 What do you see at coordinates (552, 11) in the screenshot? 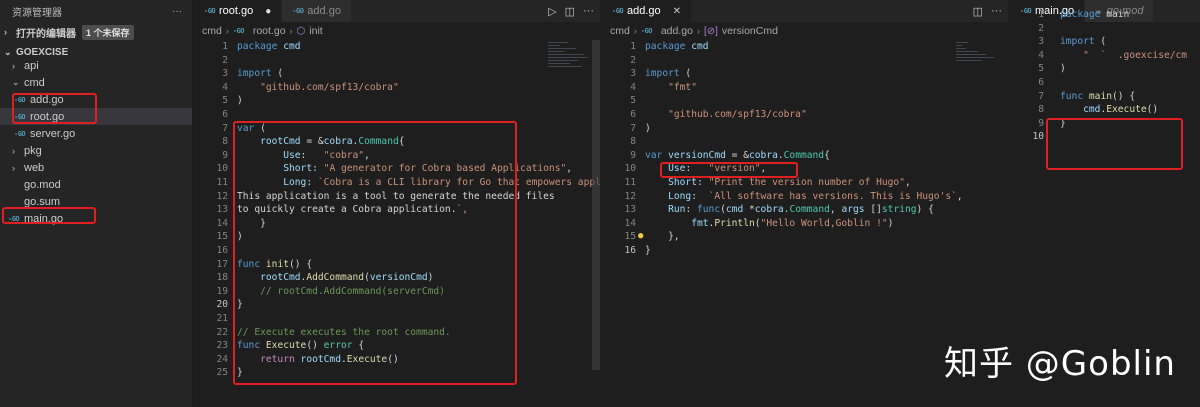
I see `run-icon: ▷` at bounding box center [552, 11].